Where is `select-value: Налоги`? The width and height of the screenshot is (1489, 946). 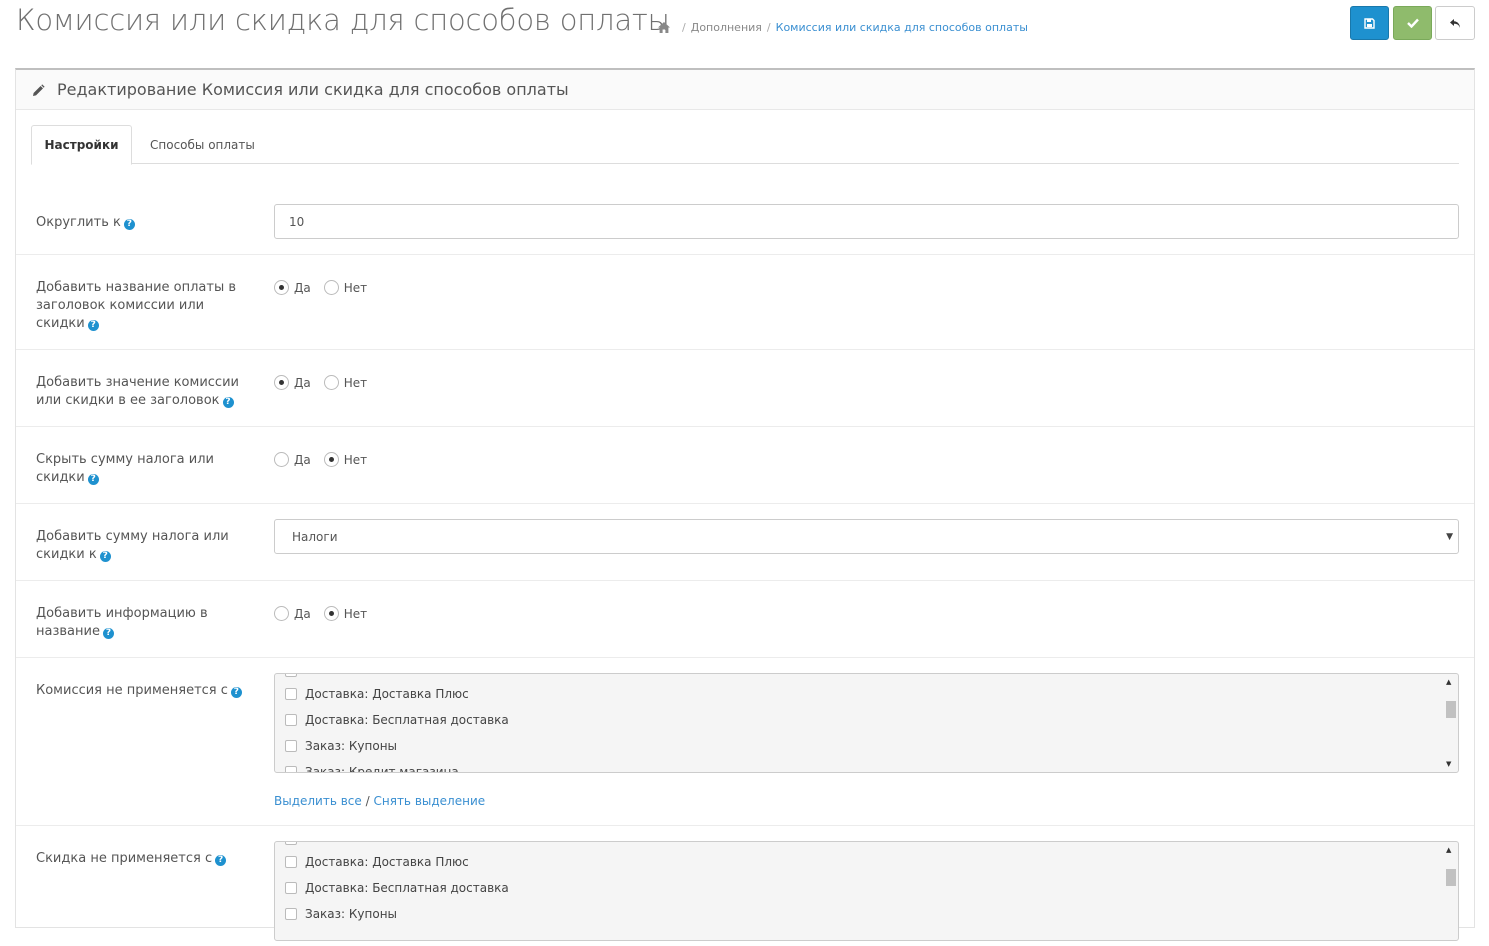
select-value: Налоги is located at coordinates (315, 536).